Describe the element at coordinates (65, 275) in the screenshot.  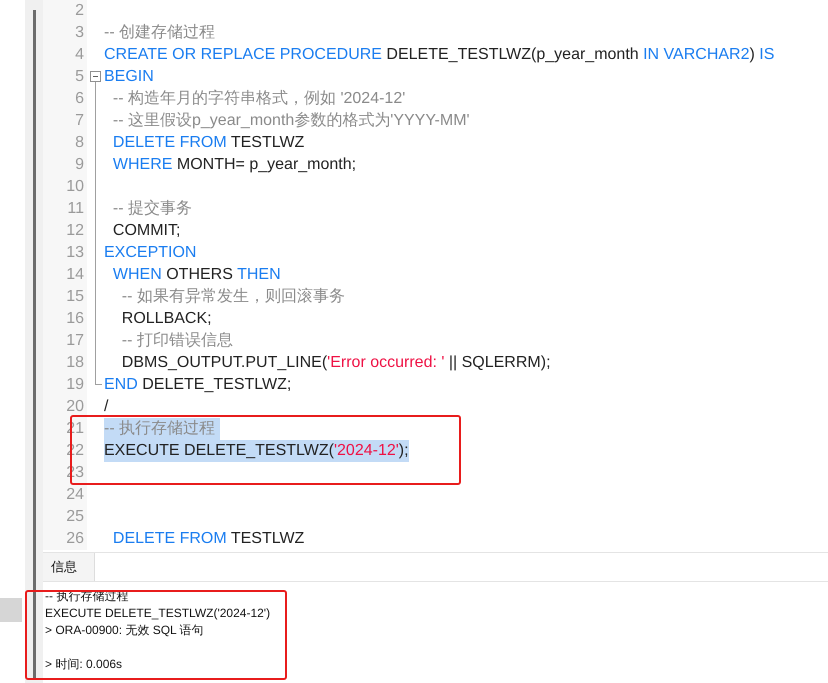
I see `line-number: 14` at that location.